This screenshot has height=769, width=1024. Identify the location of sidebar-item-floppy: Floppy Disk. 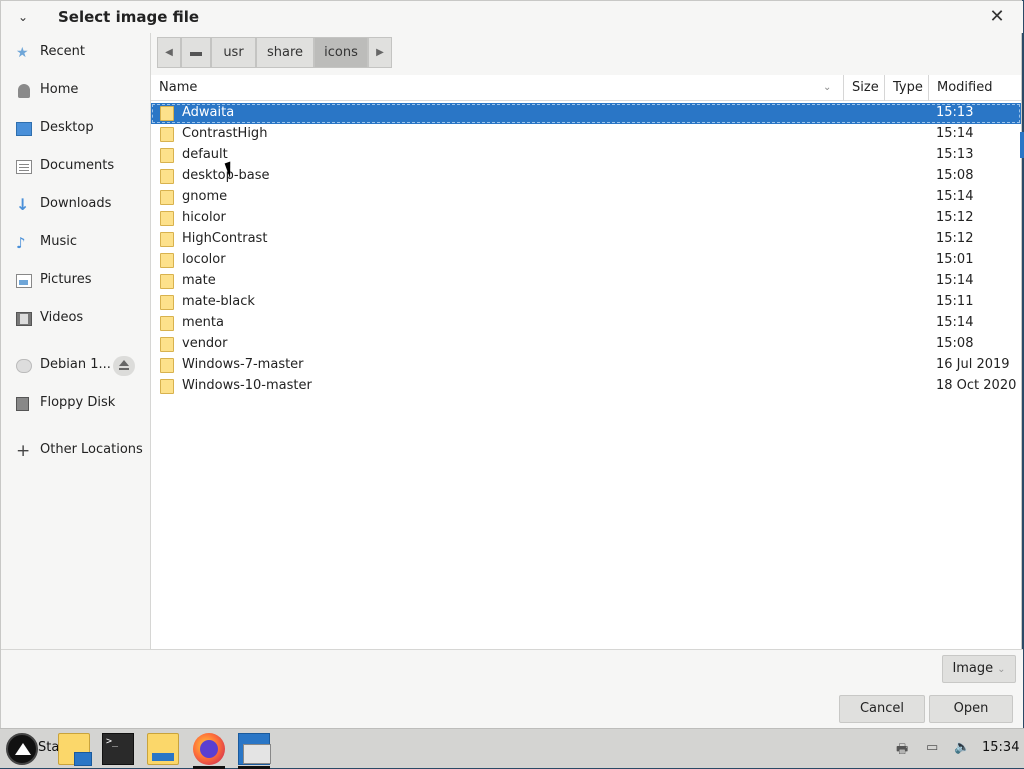
(75, 404).